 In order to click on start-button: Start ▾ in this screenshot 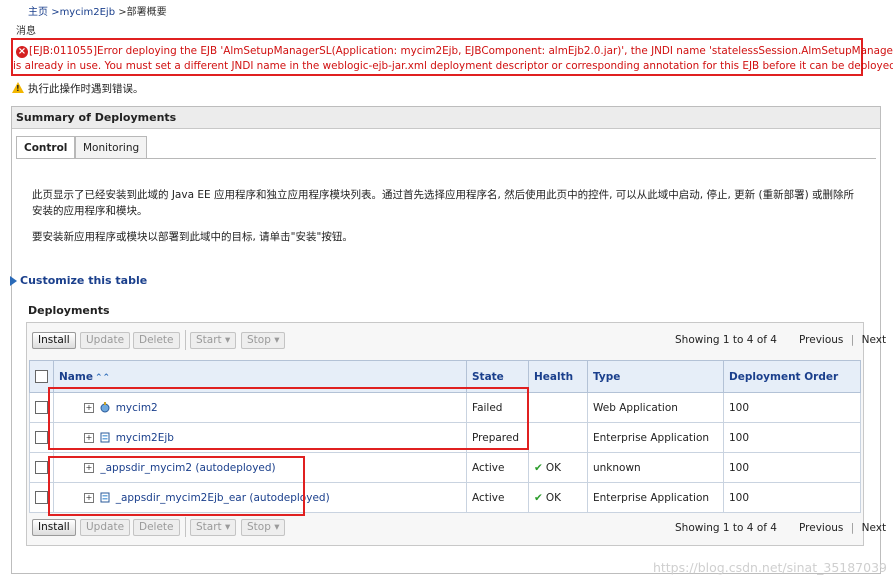, I will do `click(213, 340)`.